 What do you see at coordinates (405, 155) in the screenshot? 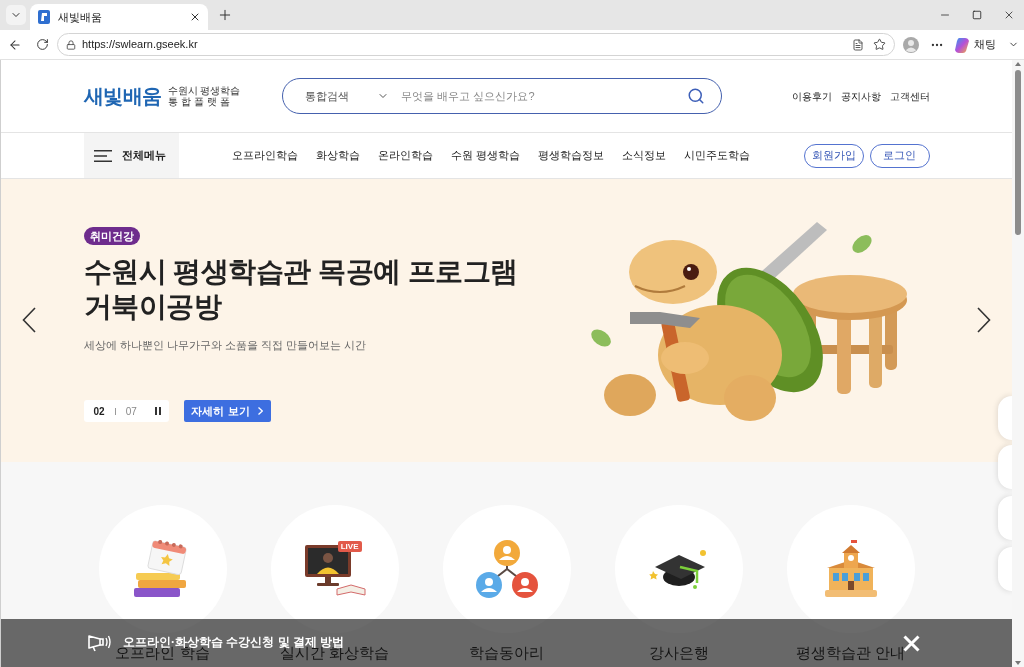
I see `nav-link: 온라인학습` at bounding box center [405, 155].